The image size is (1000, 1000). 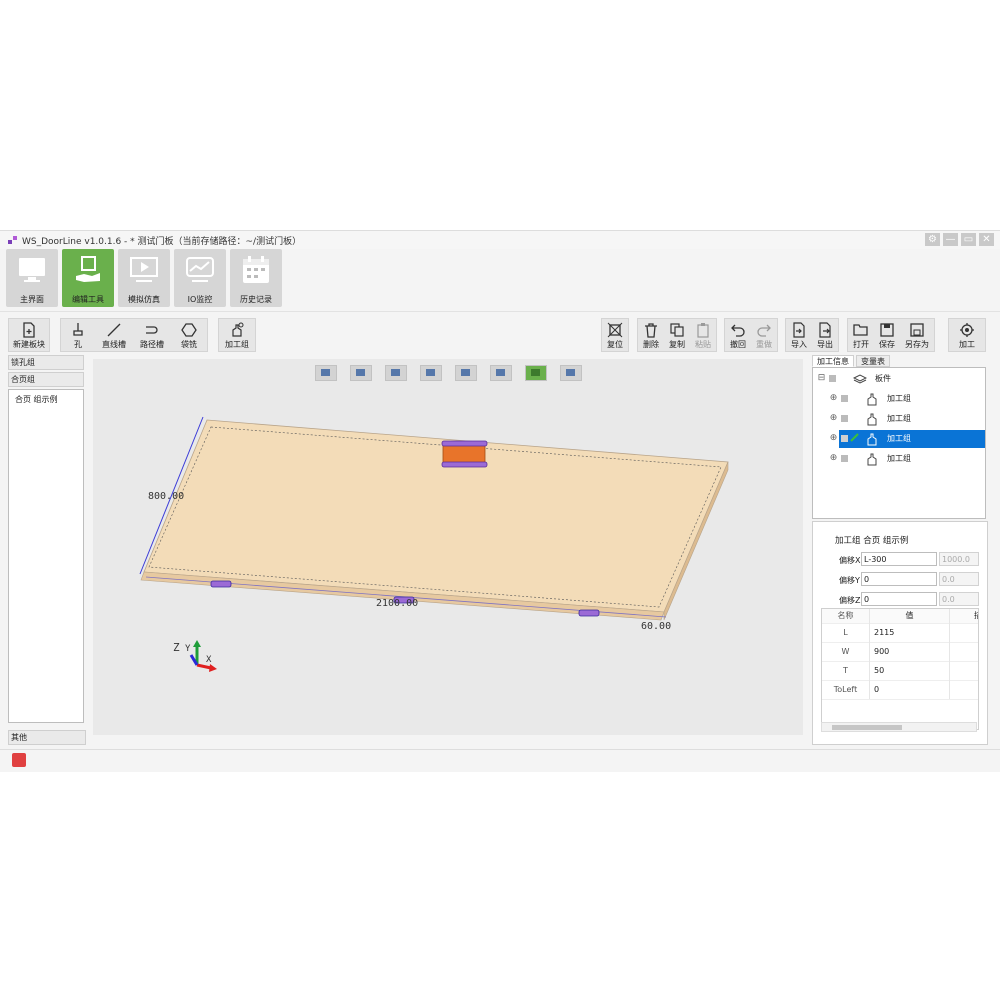 I want to click on table-row: T 50, so click(x=900, y=671).